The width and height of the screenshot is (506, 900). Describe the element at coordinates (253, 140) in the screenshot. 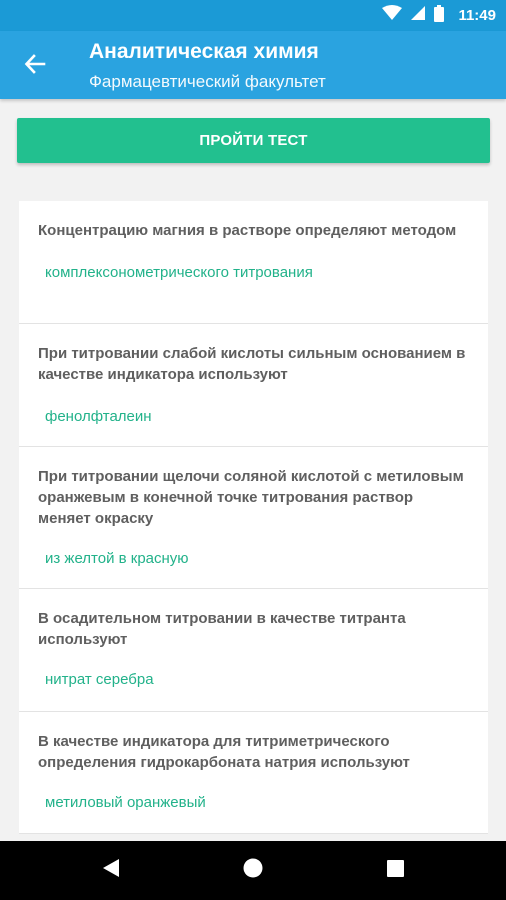

I see `take-test-button: ПРОЙТИ ТЕСТ` at that location.